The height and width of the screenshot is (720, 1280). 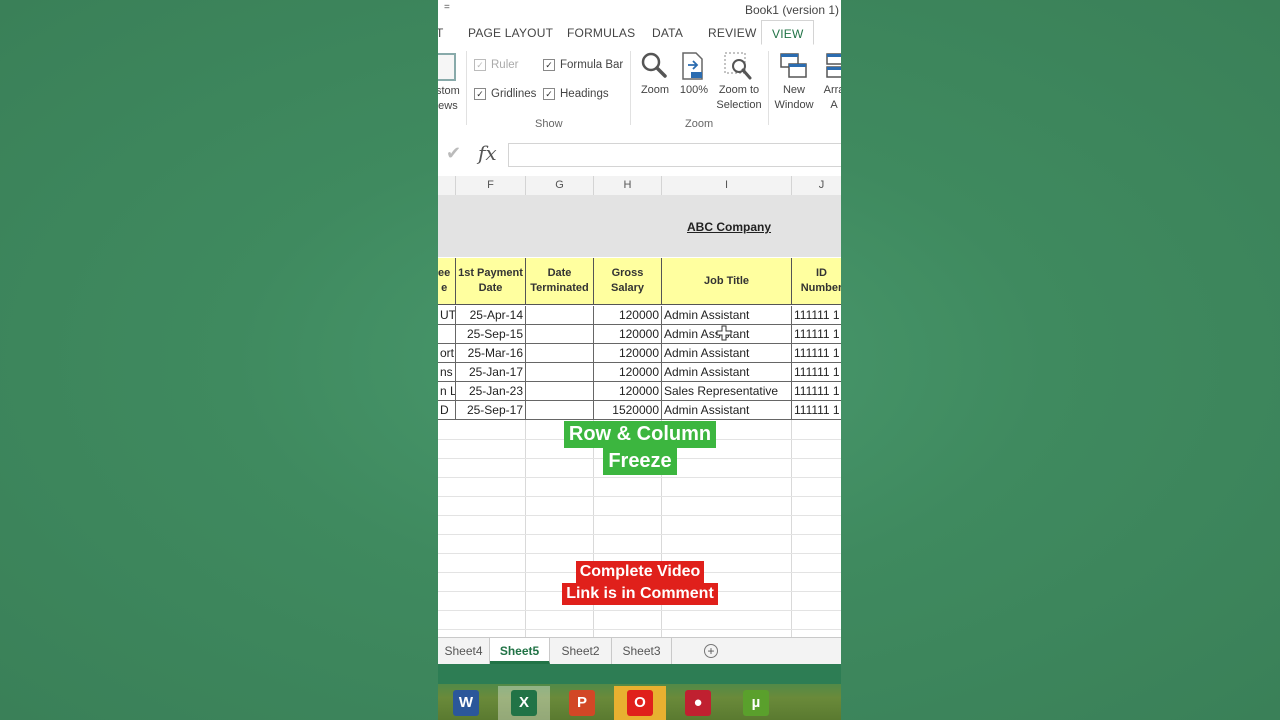 What do you see at coordinates (491, 353) in the screenshot?
I see `table-cell-f: 25-Mar-16` at bounding box center [491, 353].